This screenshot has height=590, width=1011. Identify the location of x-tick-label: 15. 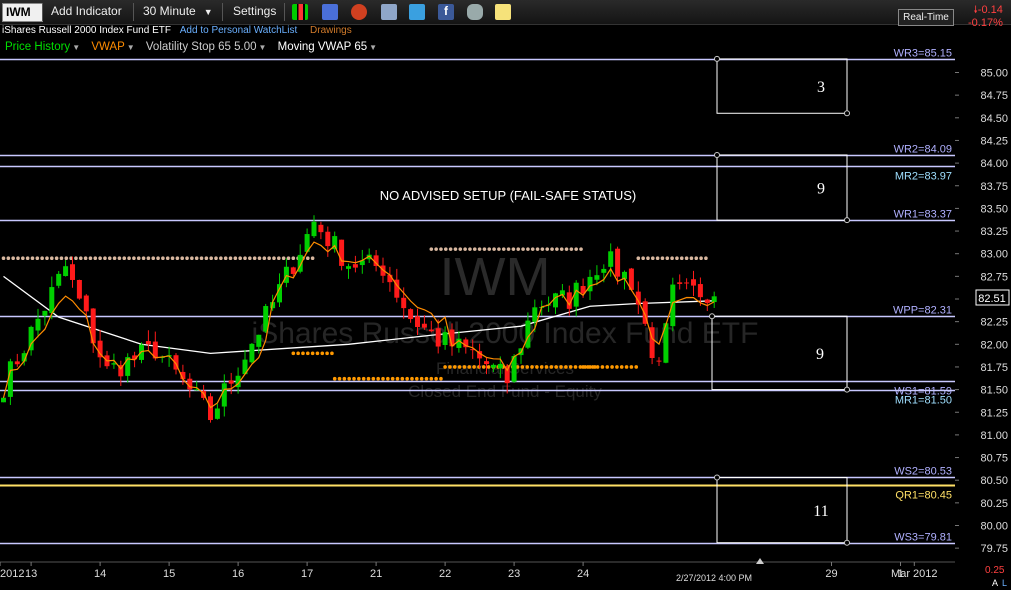
(169, 574).